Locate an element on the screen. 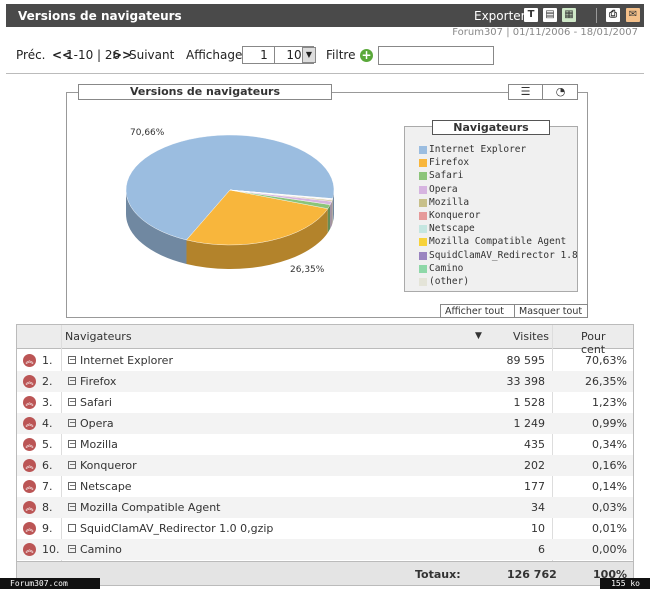 Image resolution: width=650 pixels, height=589 pixels. row-browser-name: Safari is located at coordinates (96, 402).